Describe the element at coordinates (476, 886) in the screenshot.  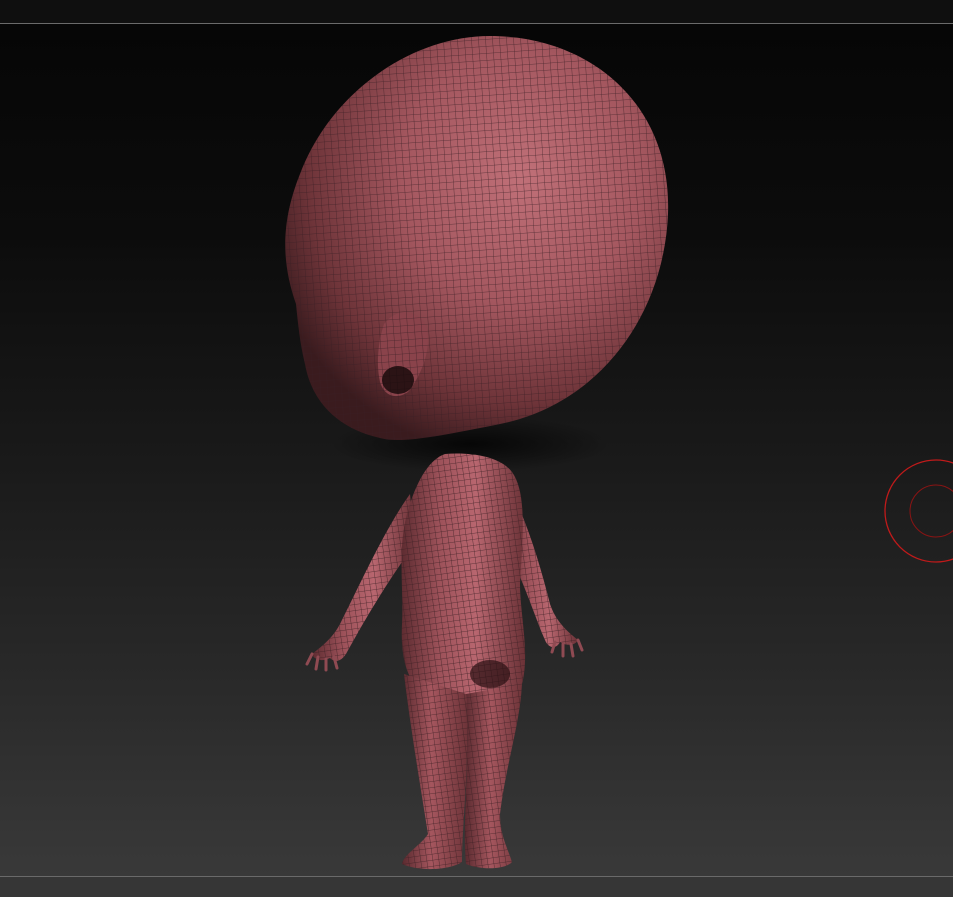
I see `bottom-status-strip` at that location.